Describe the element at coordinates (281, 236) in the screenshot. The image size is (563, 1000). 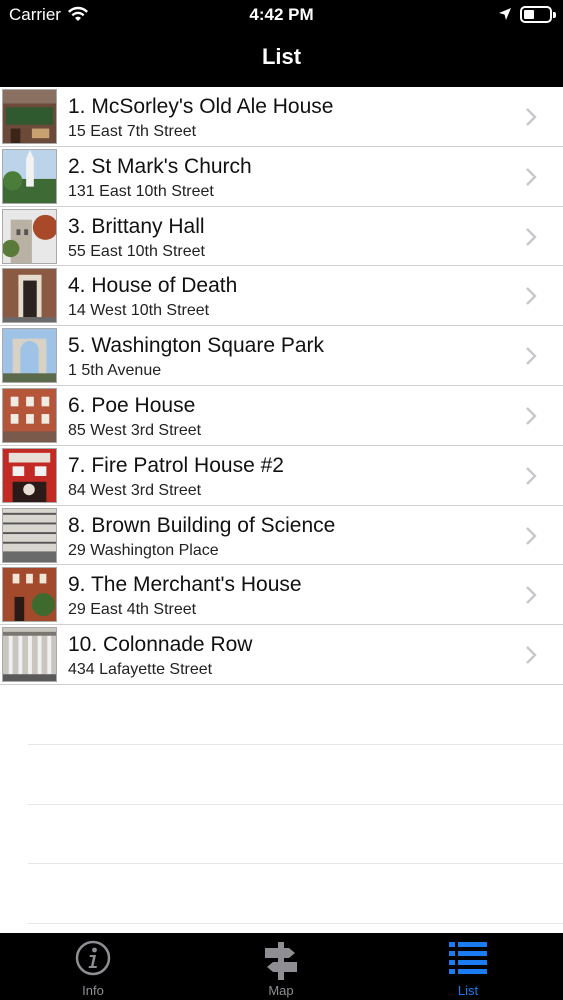
I see `list-item: 3. Brittany Hall 55 East 10th Street` at that location.